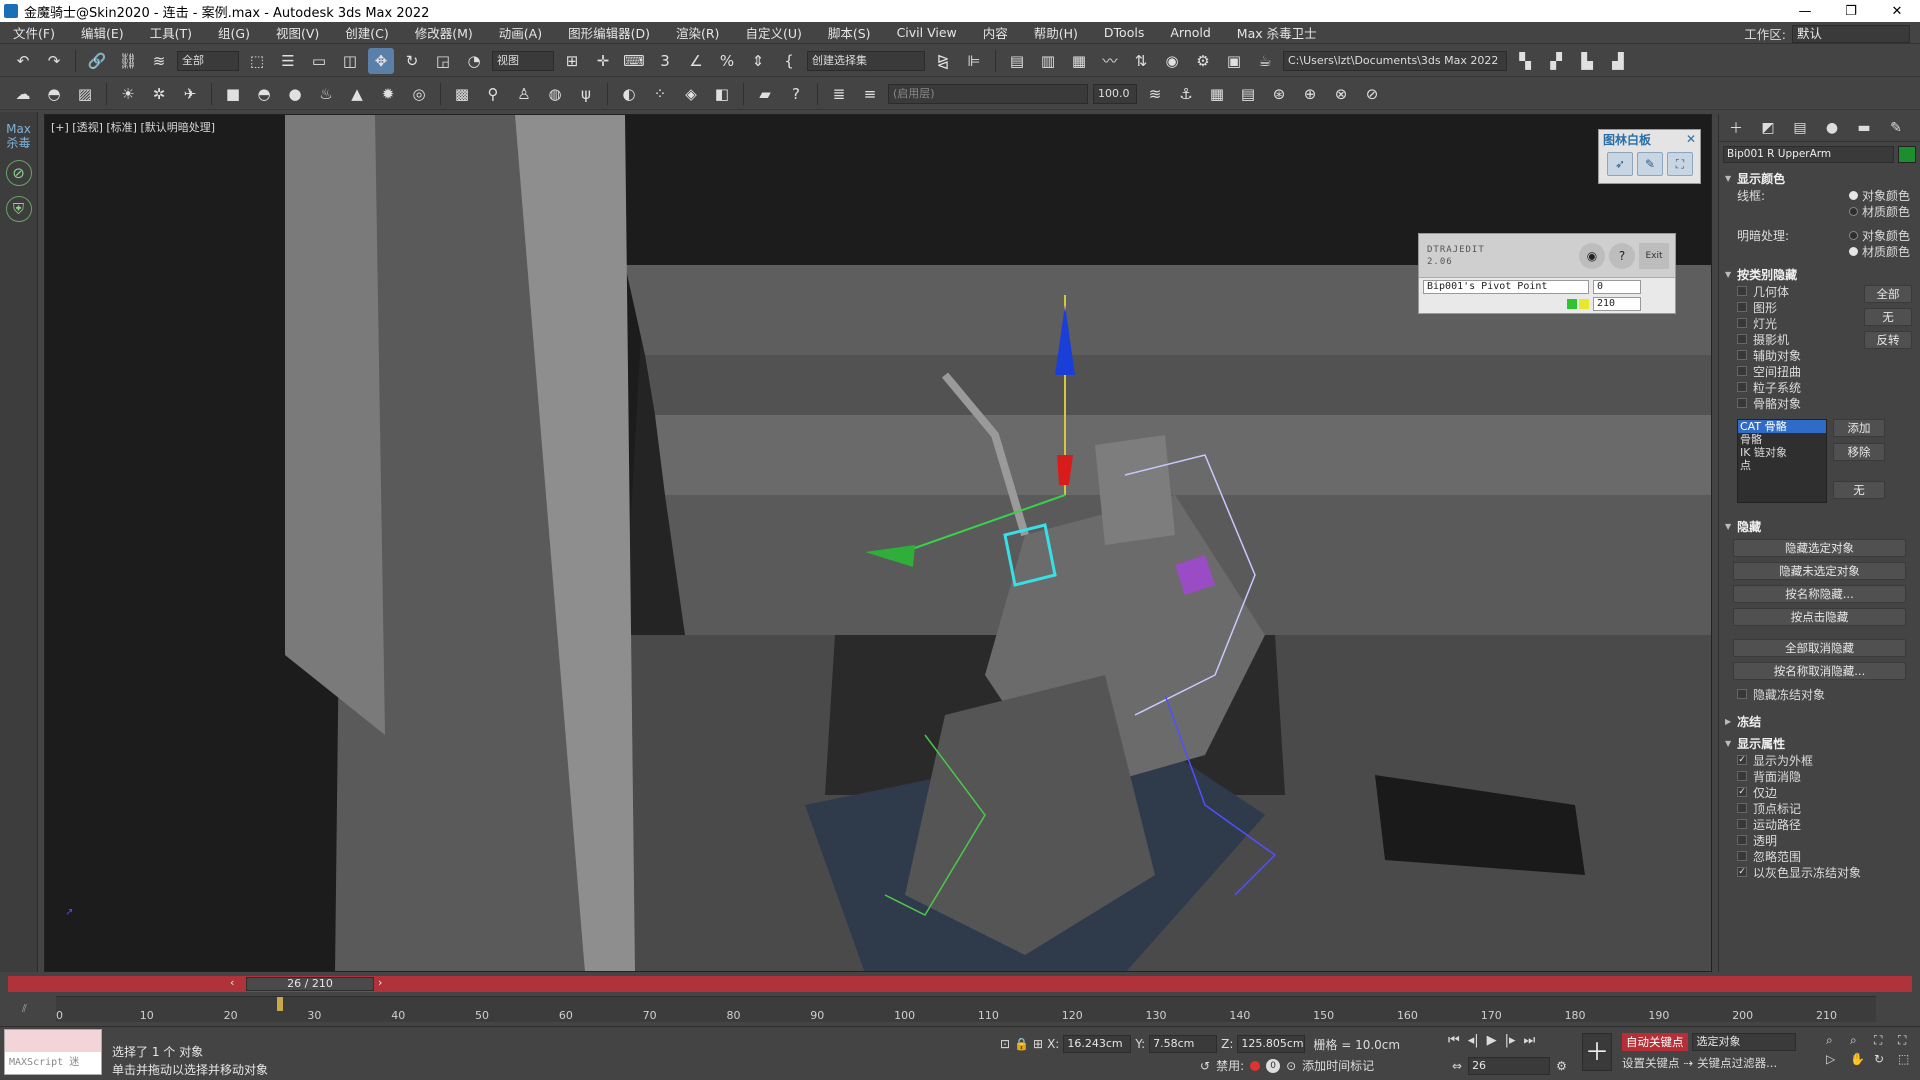 The height and width of the screenshot is (1080, 1920). I want to click on zoom-icon: ⌕, so click(1836, 1040).